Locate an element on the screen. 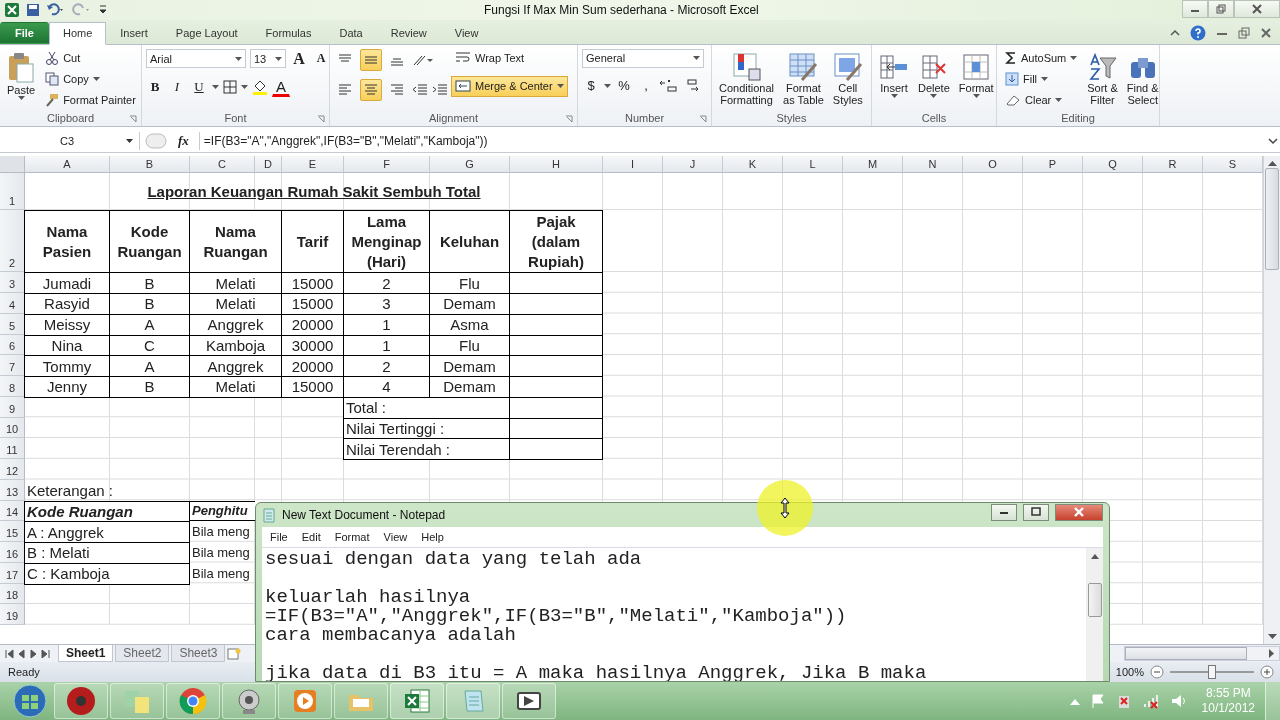 This screenshot has width=1280, height=720. row-header: 8 is located at coordinates (12, 386).